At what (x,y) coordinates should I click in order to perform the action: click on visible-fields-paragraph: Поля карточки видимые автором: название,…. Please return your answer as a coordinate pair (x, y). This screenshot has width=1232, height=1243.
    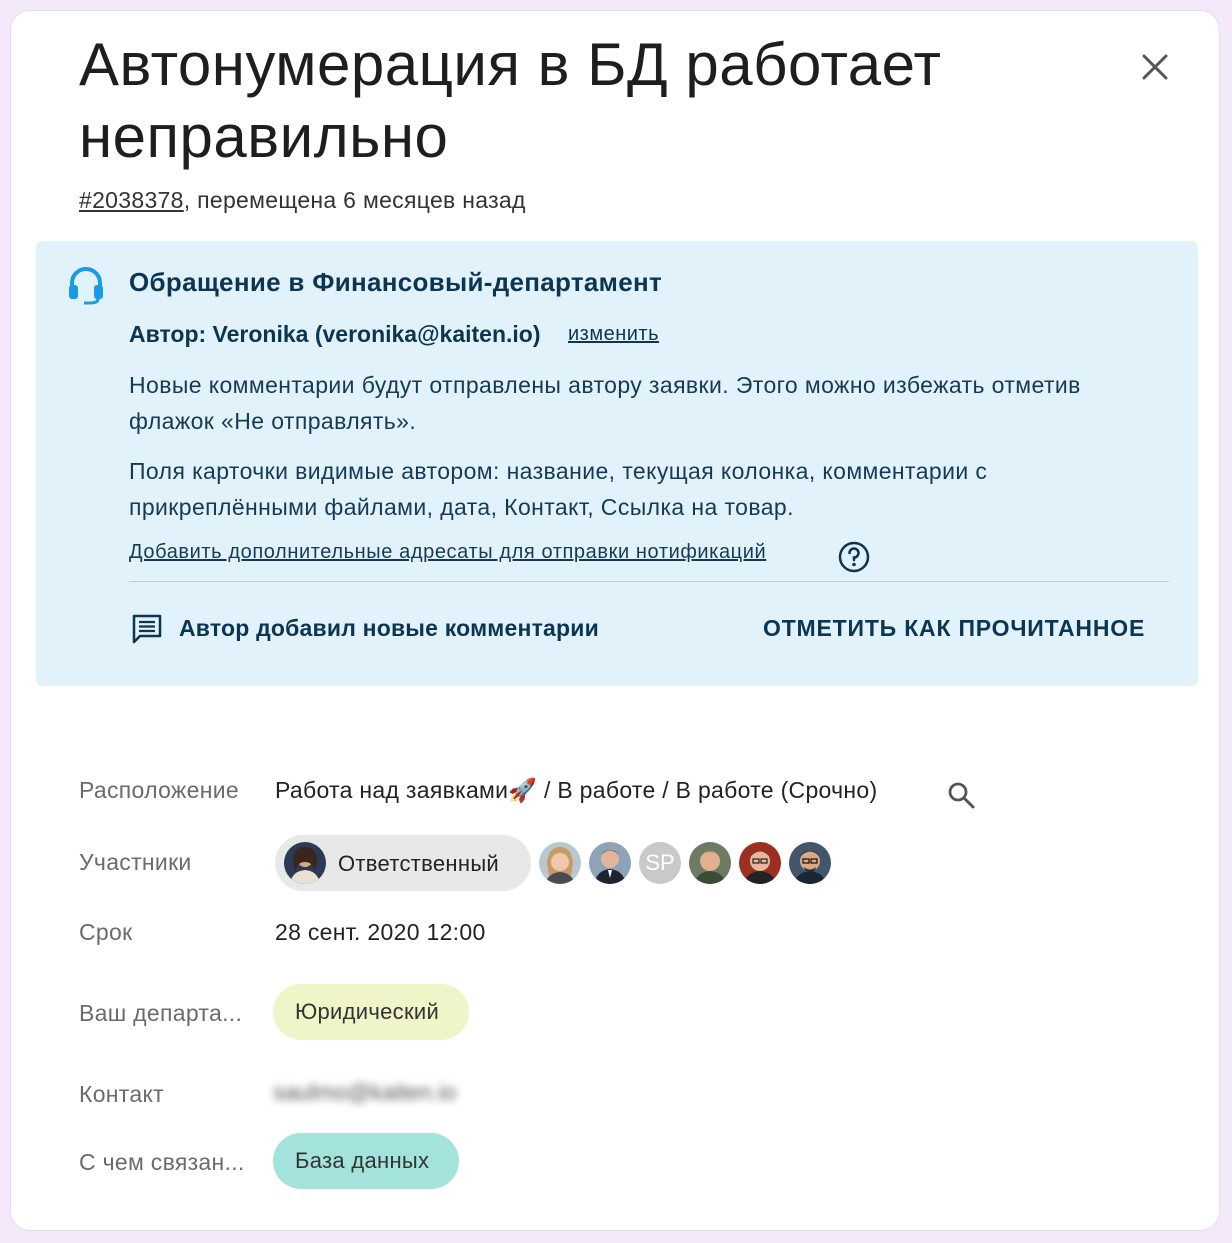
    Looking at the image, I should click on (558, 489).